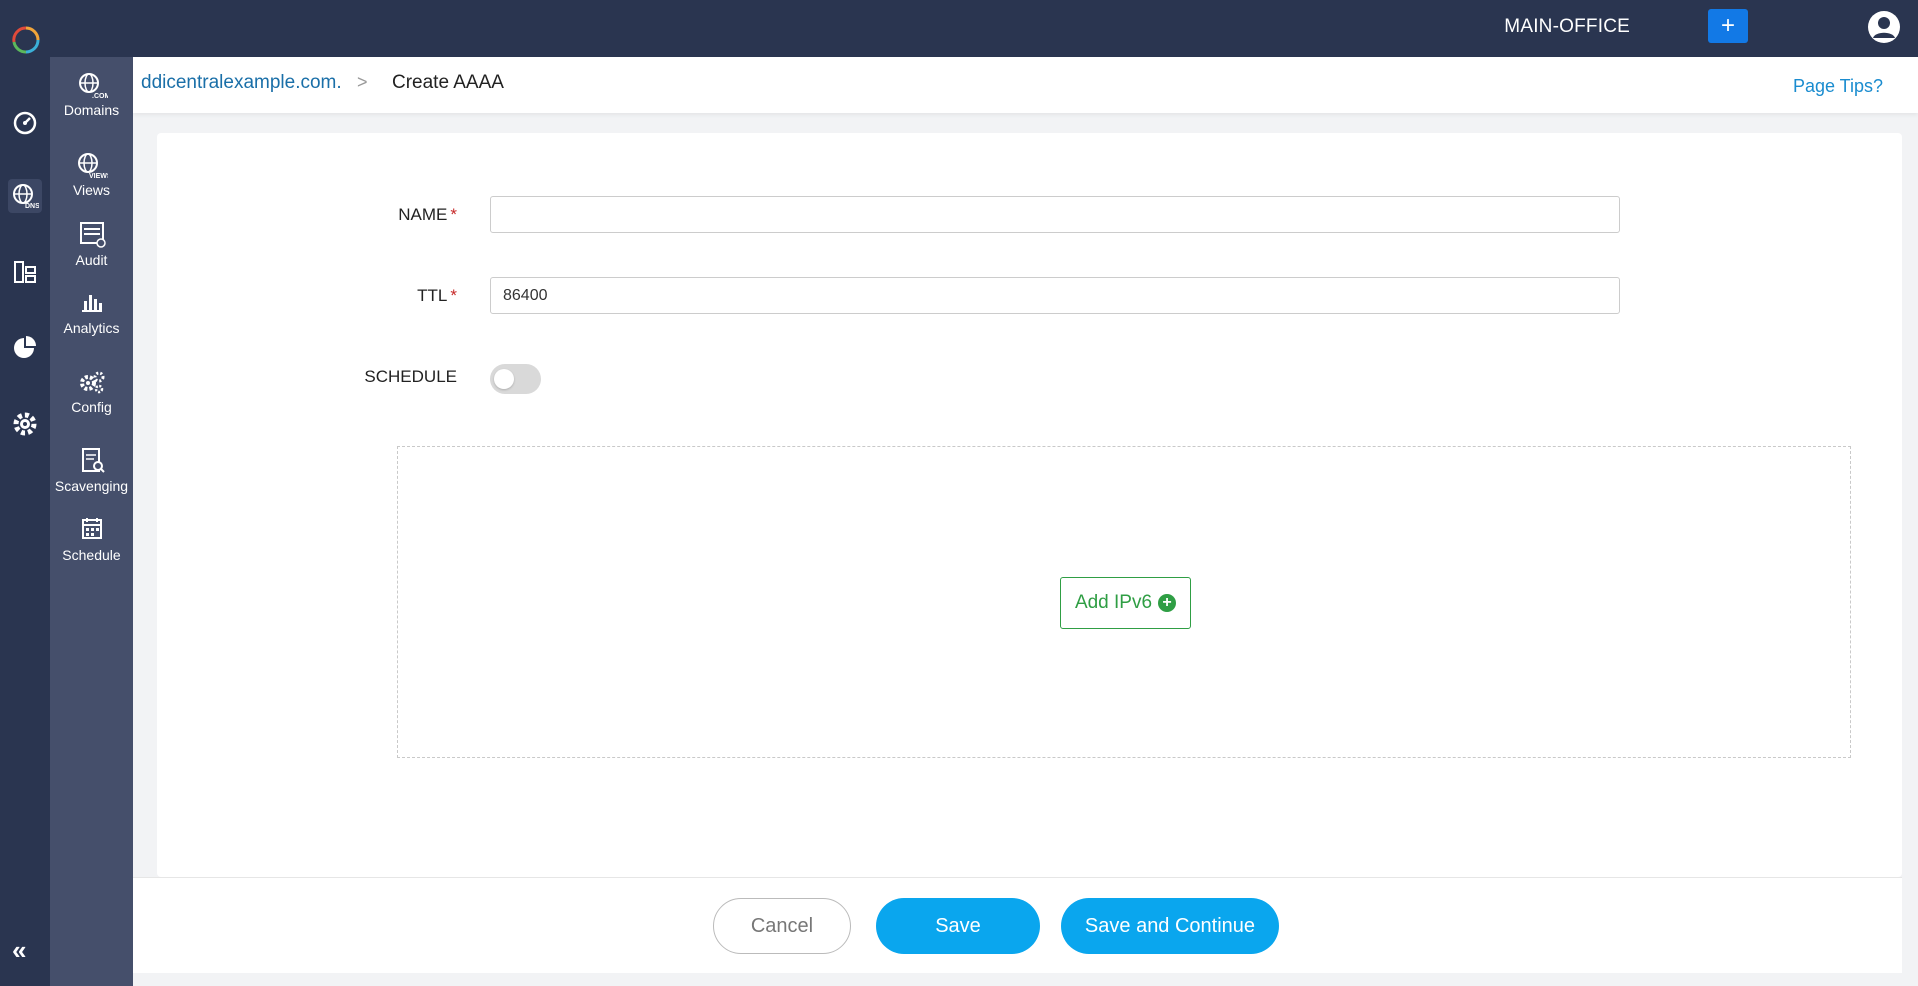 This screenshot has width=1918, height=986. I want to click on subnav-item-analytics: Analytics, so click(91, 312).